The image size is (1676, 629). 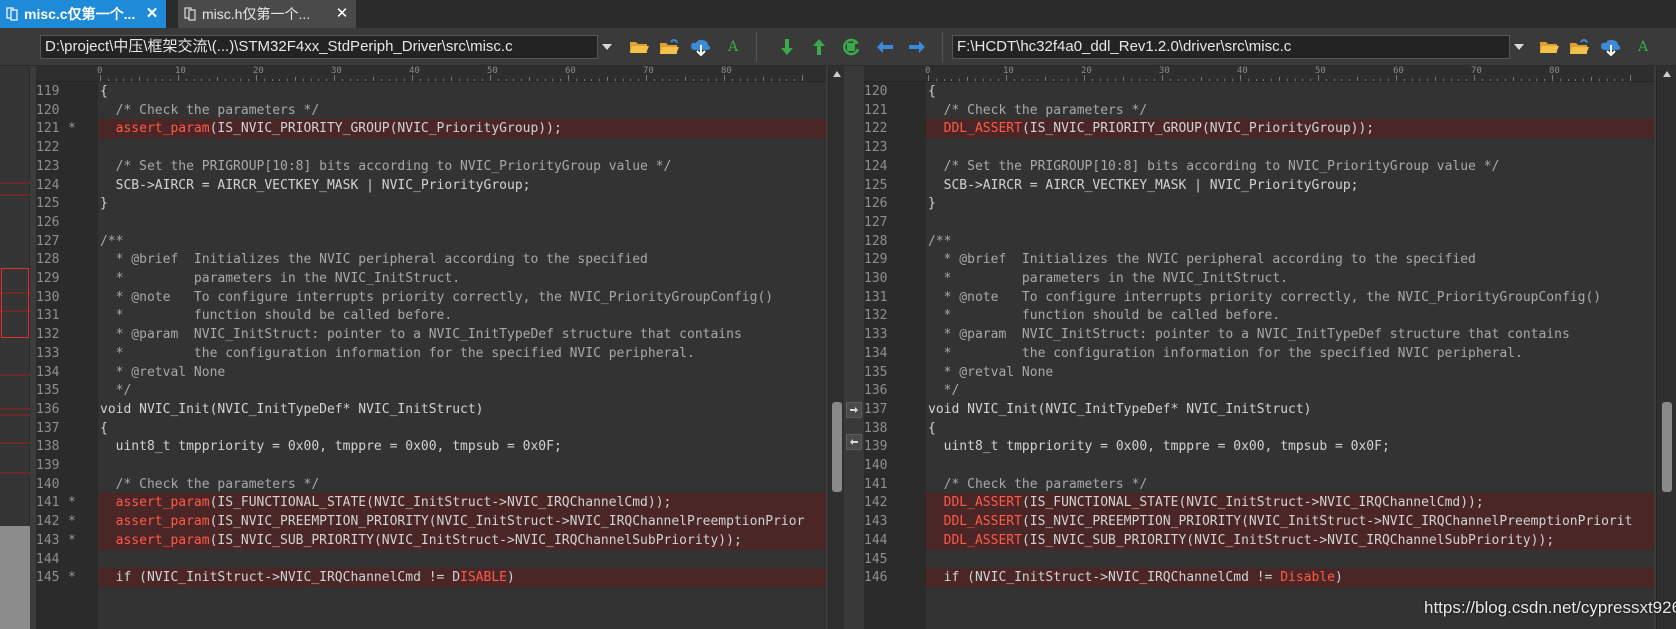 I want to click on code-token: */, so click(x=944, y=391).